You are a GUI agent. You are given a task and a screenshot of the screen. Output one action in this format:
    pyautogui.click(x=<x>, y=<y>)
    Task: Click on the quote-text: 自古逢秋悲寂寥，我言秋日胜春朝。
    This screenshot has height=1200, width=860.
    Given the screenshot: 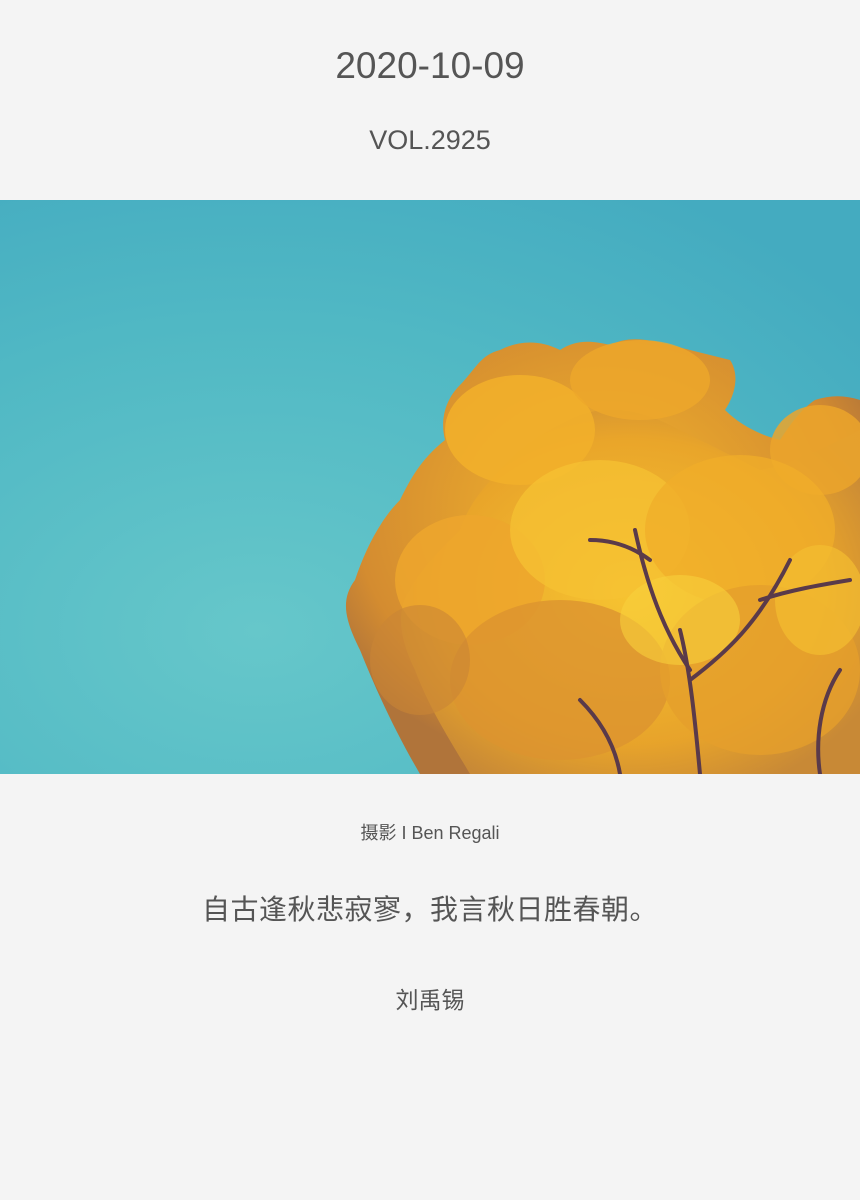 What is the action you would take?
    pyautogui.click(x=429, y=909)
    